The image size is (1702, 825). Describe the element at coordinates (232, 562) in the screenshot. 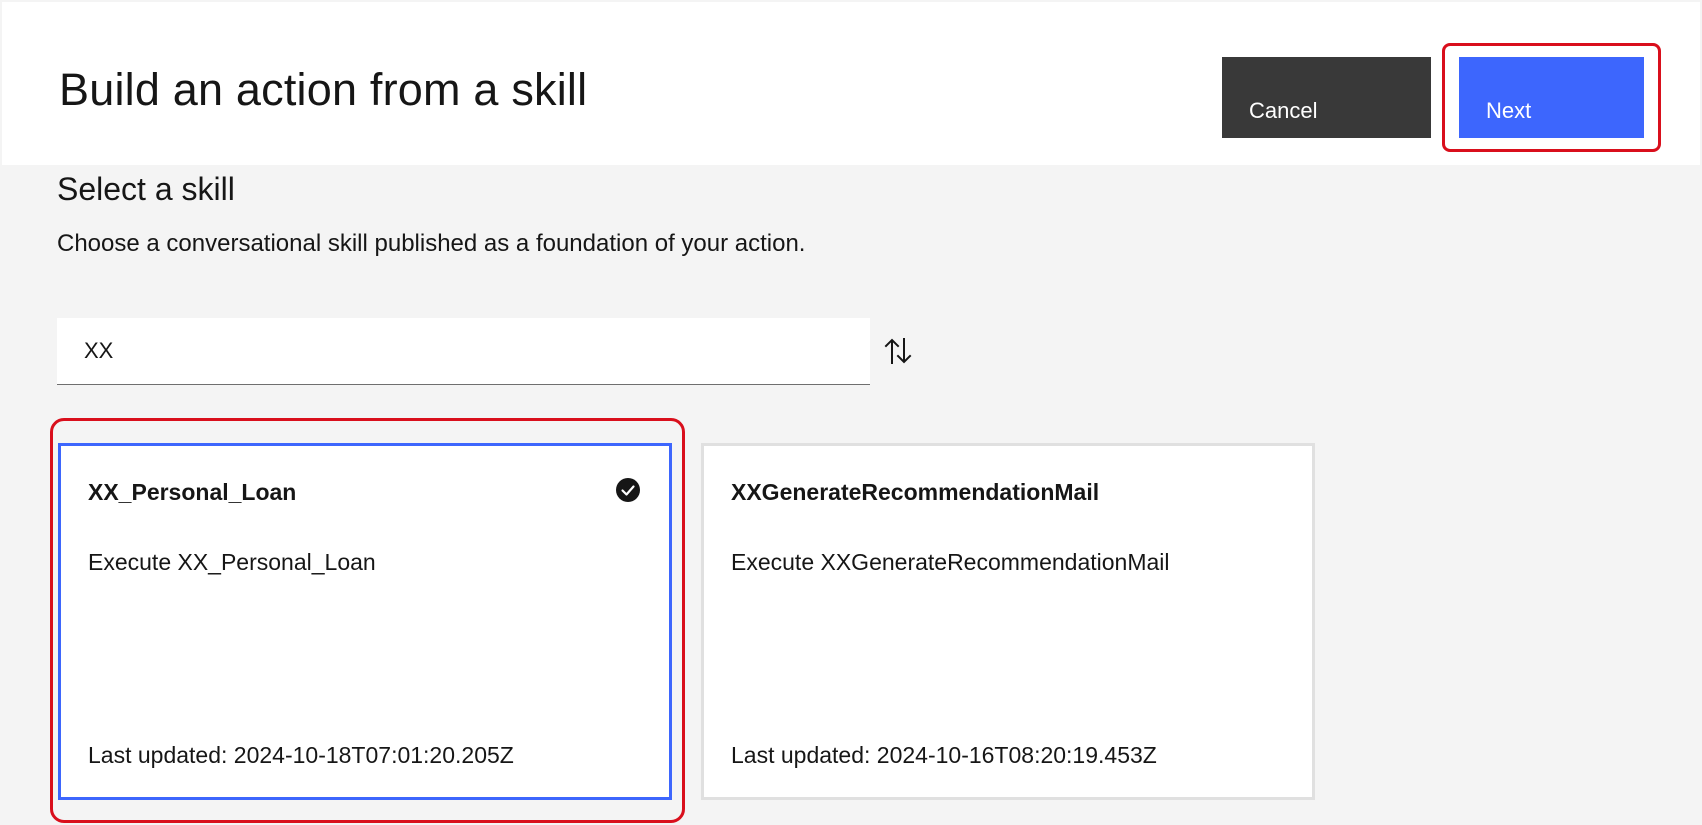

I see `skill-card-description: Execute XX_Personal_Loan` at that location.